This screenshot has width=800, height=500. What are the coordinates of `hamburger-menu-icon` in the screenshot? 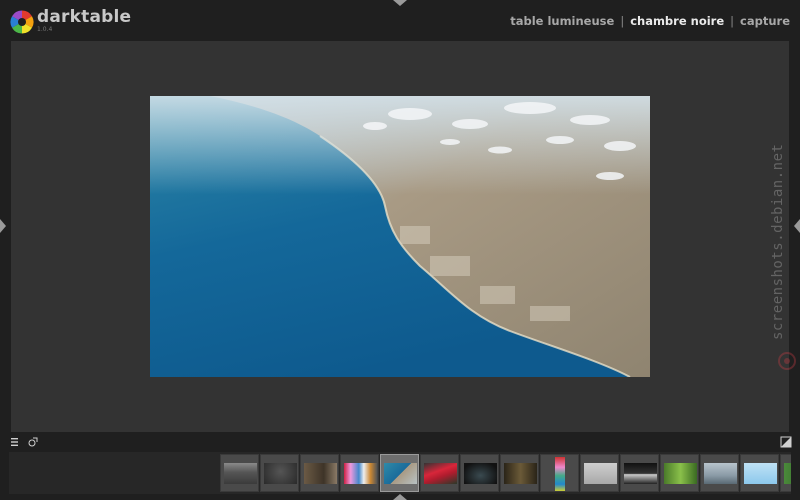 It's located at (16, 442).